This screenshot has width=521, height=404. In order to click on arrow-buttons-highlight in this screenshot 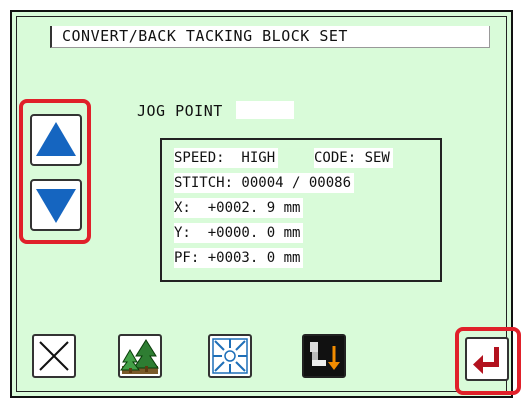, I will do `click(55, 171)`.